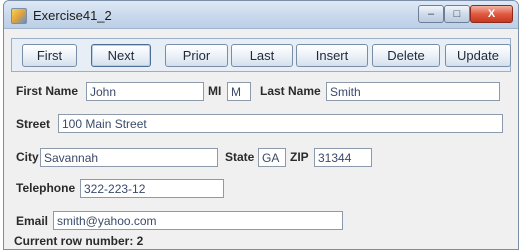 This screenshot has height=250, width=522. Describe the element at coordinates (240, 157) in the screenshot. I see `state-label: State` at that location.